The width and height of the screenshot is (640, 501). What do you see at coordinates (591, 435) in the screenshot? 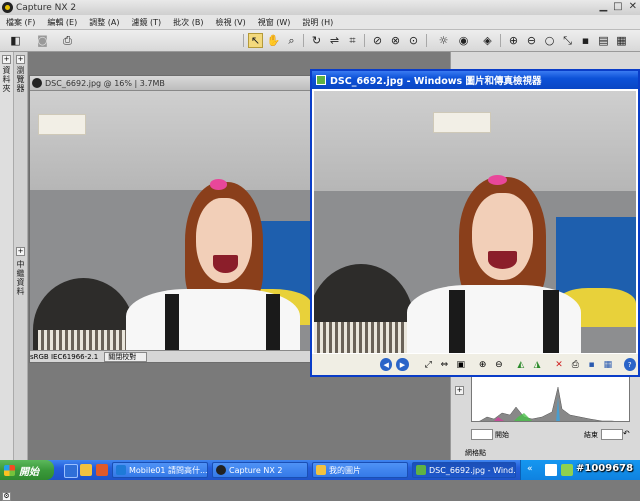
I see `end-label: 結束` at bounding box center [591, 435].